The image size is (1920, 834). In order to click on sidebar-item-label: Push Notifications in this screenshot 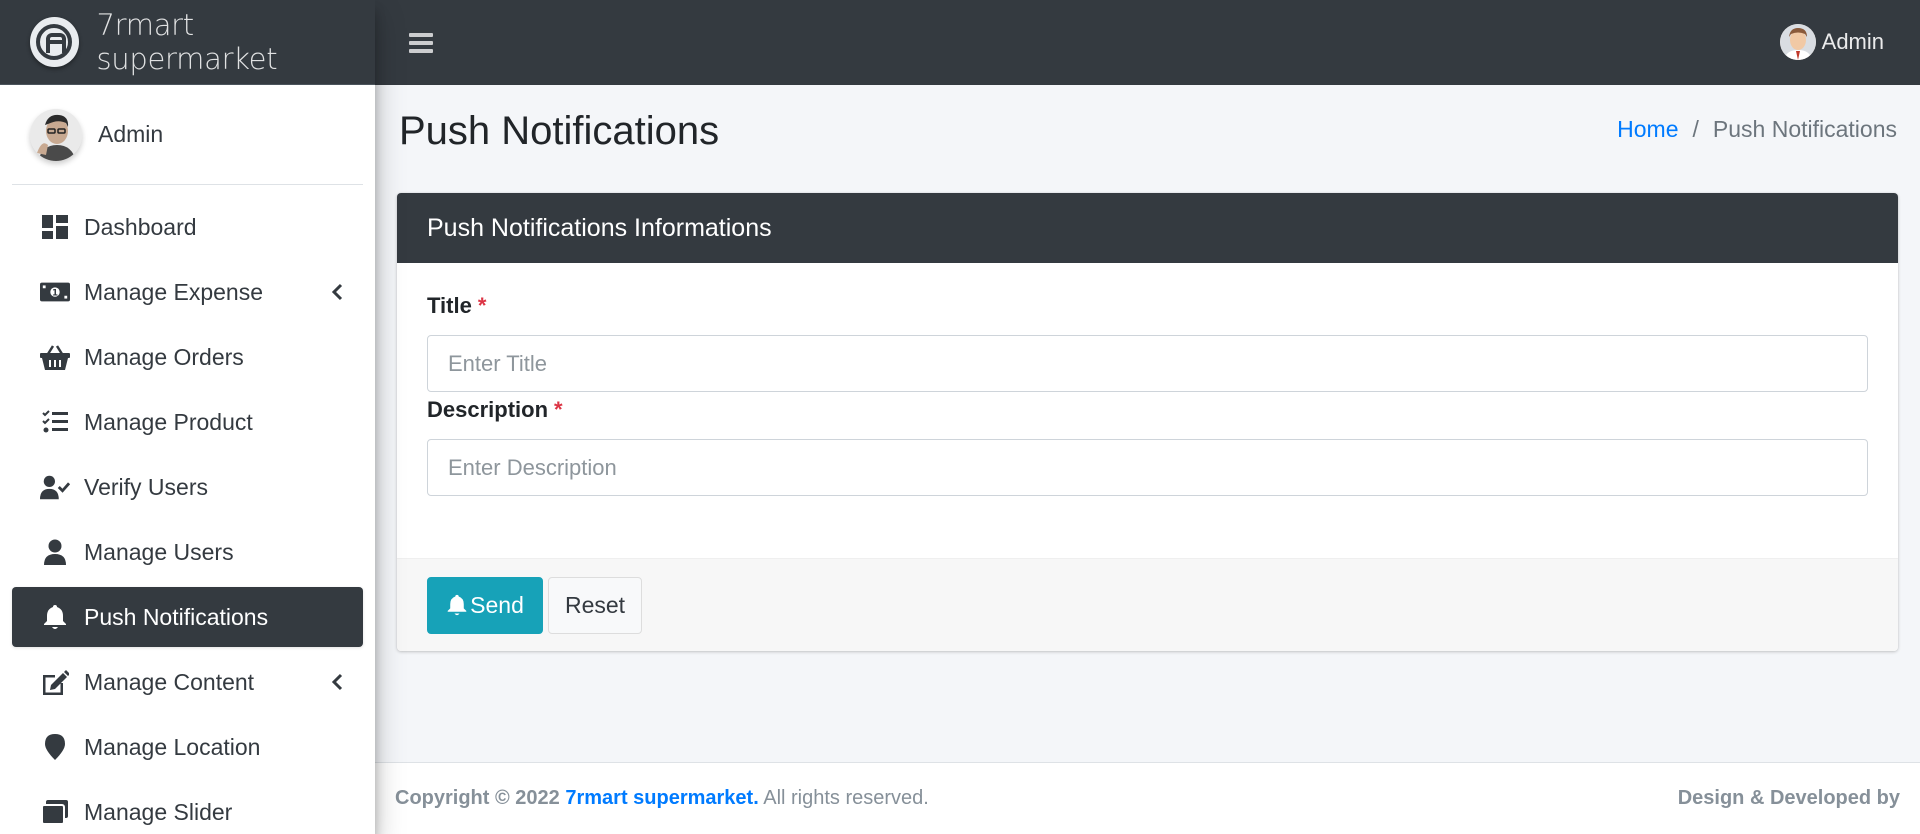, I will do `click(176, 616)`.